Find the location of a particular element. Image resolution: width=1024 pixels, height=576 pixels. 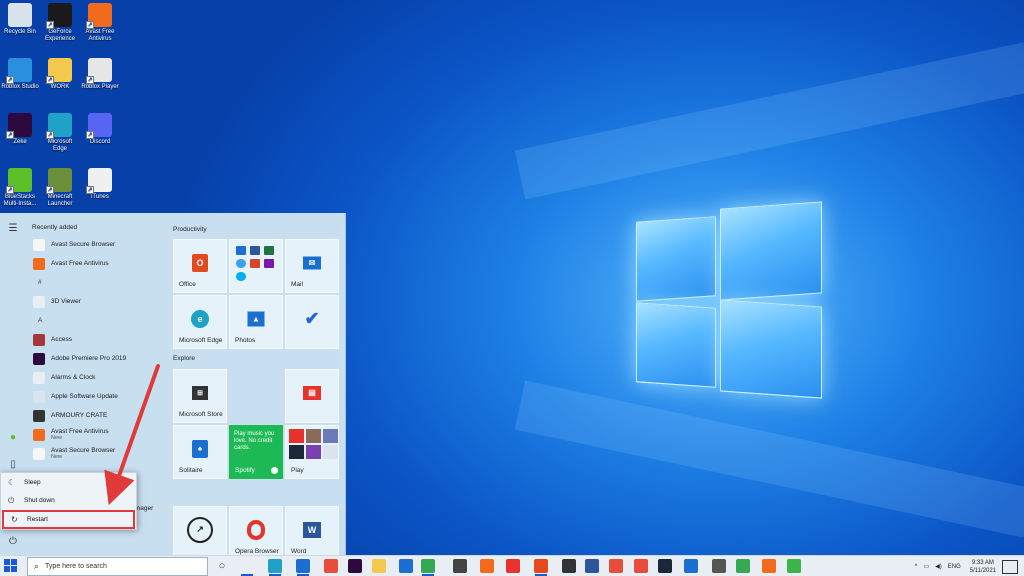

spotify-promo-text: Play music you love. No credit cards. is located at coordinates (254, 441).